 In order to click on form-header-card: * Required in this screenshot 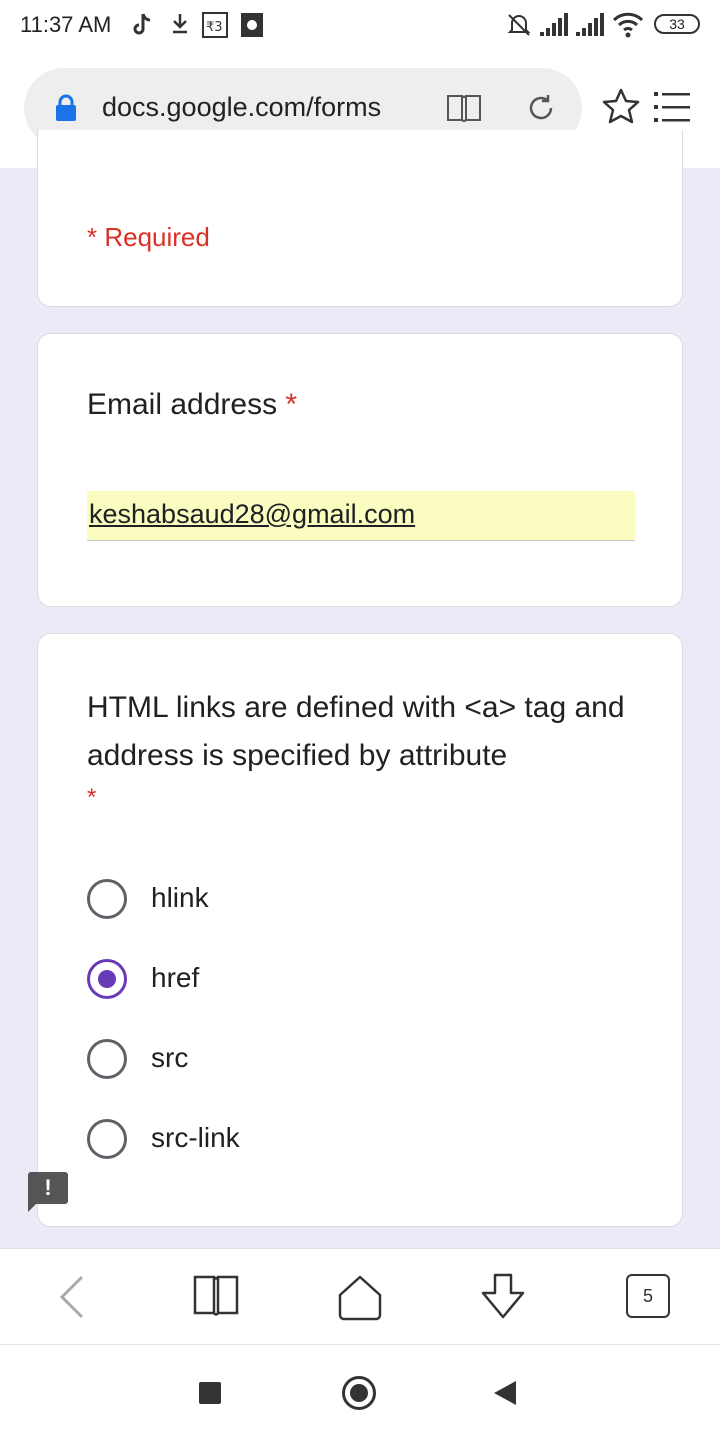, I will do `click(360, 218)`.